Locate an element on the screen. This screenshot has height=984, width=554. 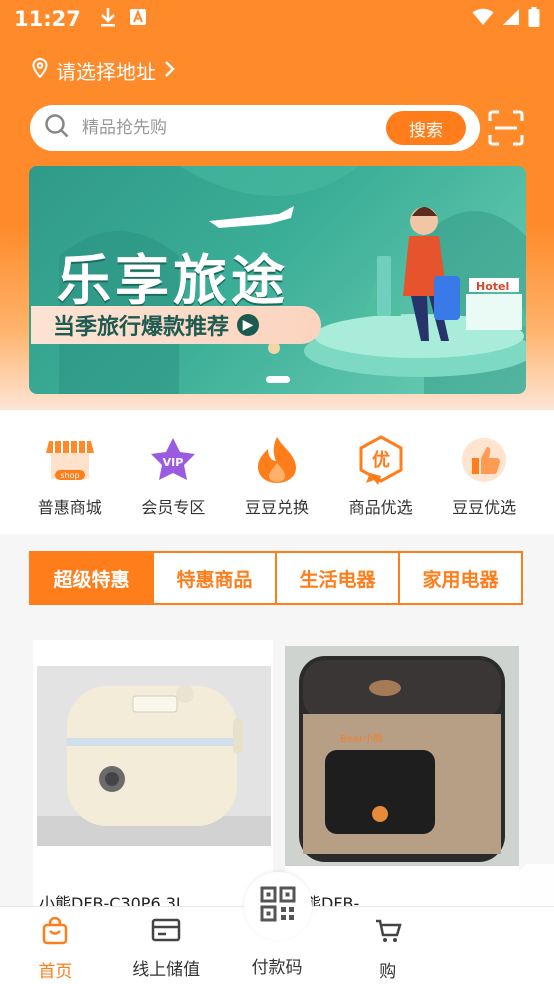
product-card: 小熊DFB-C30P6 3L is located at coordinates (153, 774).